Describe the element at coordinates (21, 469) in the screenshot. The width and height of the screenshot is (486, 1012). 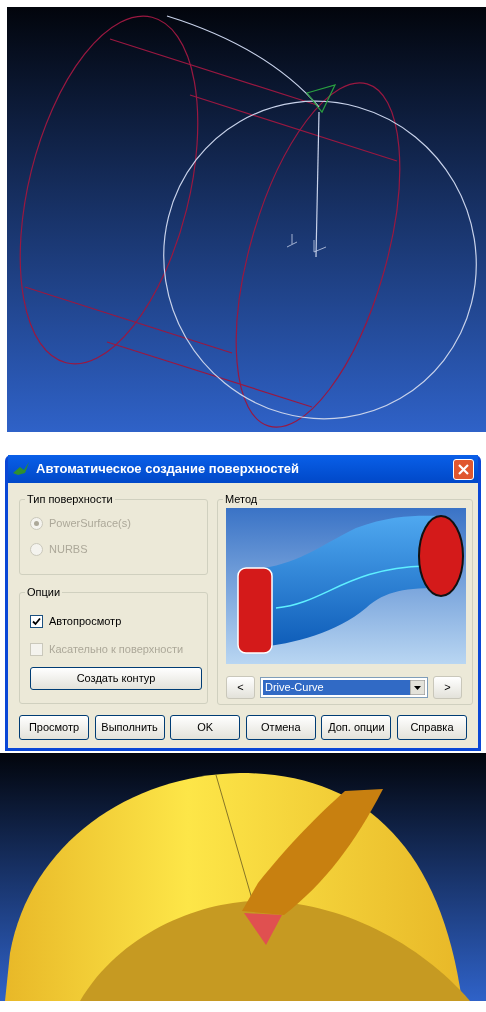
I see `app-icon` at that location.